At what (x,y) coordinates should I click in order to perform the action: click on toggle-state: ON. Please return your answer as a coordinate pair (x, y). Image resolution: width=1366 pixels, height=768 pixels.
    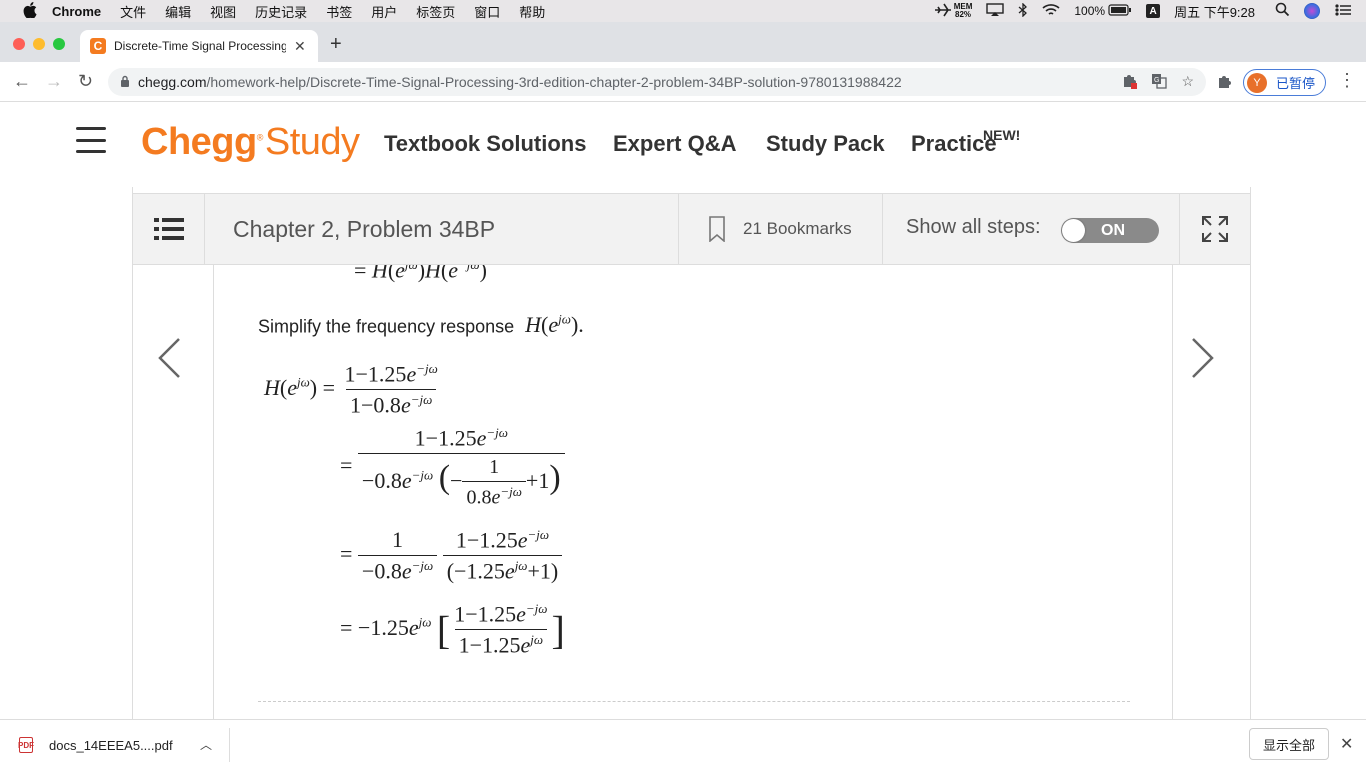
    Looking at the image, I should click on (1113, 230).